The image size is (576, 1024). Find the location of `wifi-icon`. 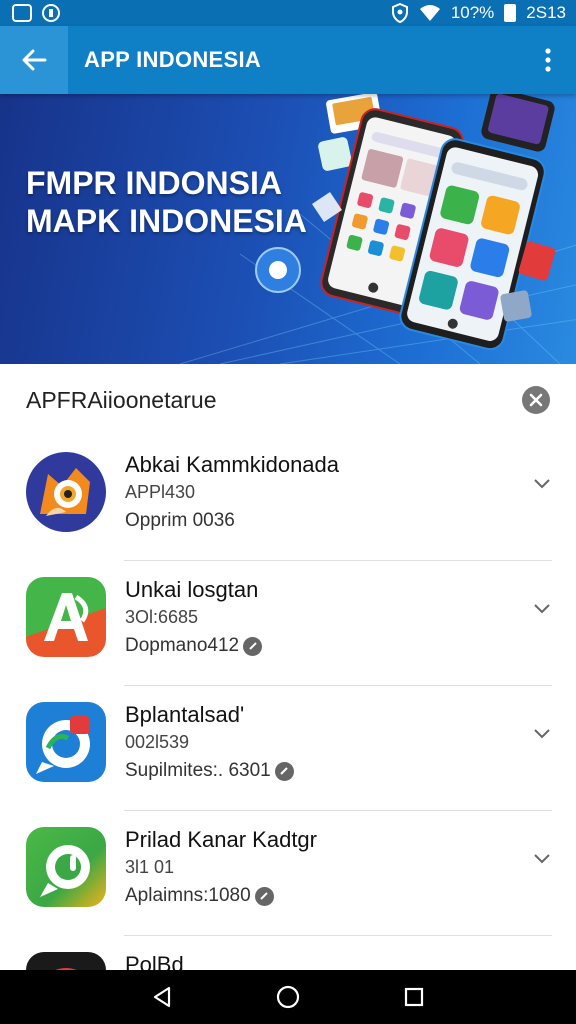

wifi-icon is located at coordinates (429, 13).